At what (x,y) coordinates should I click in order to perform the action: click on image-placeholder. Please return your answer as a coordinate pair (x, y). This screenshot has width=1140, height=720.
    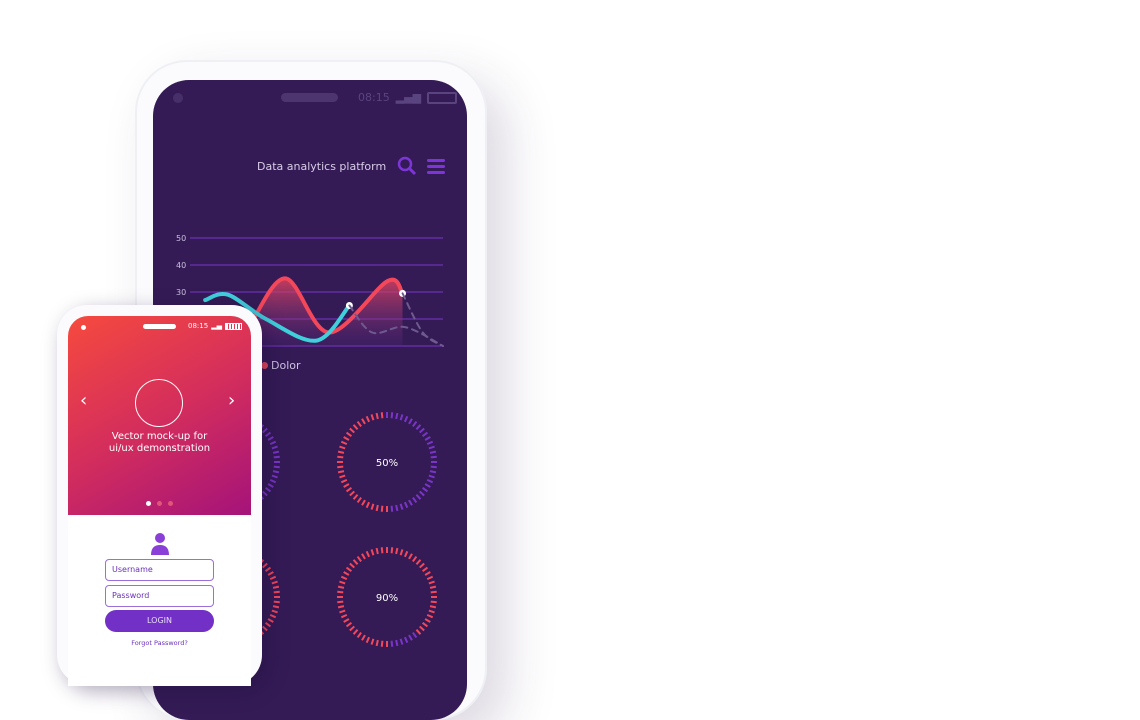
    Looking at the image, I should click on (159, 403).